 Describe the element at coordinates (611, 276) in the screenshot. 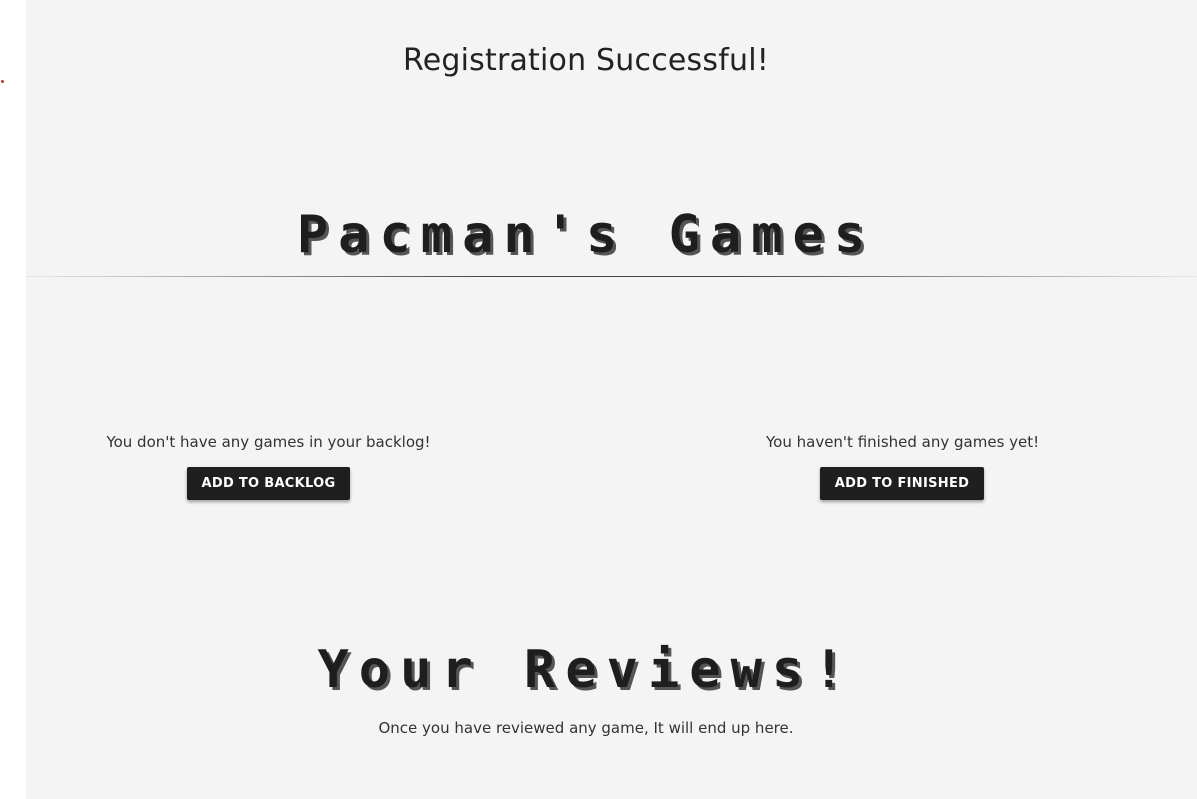

I see `section-divider` at that location.